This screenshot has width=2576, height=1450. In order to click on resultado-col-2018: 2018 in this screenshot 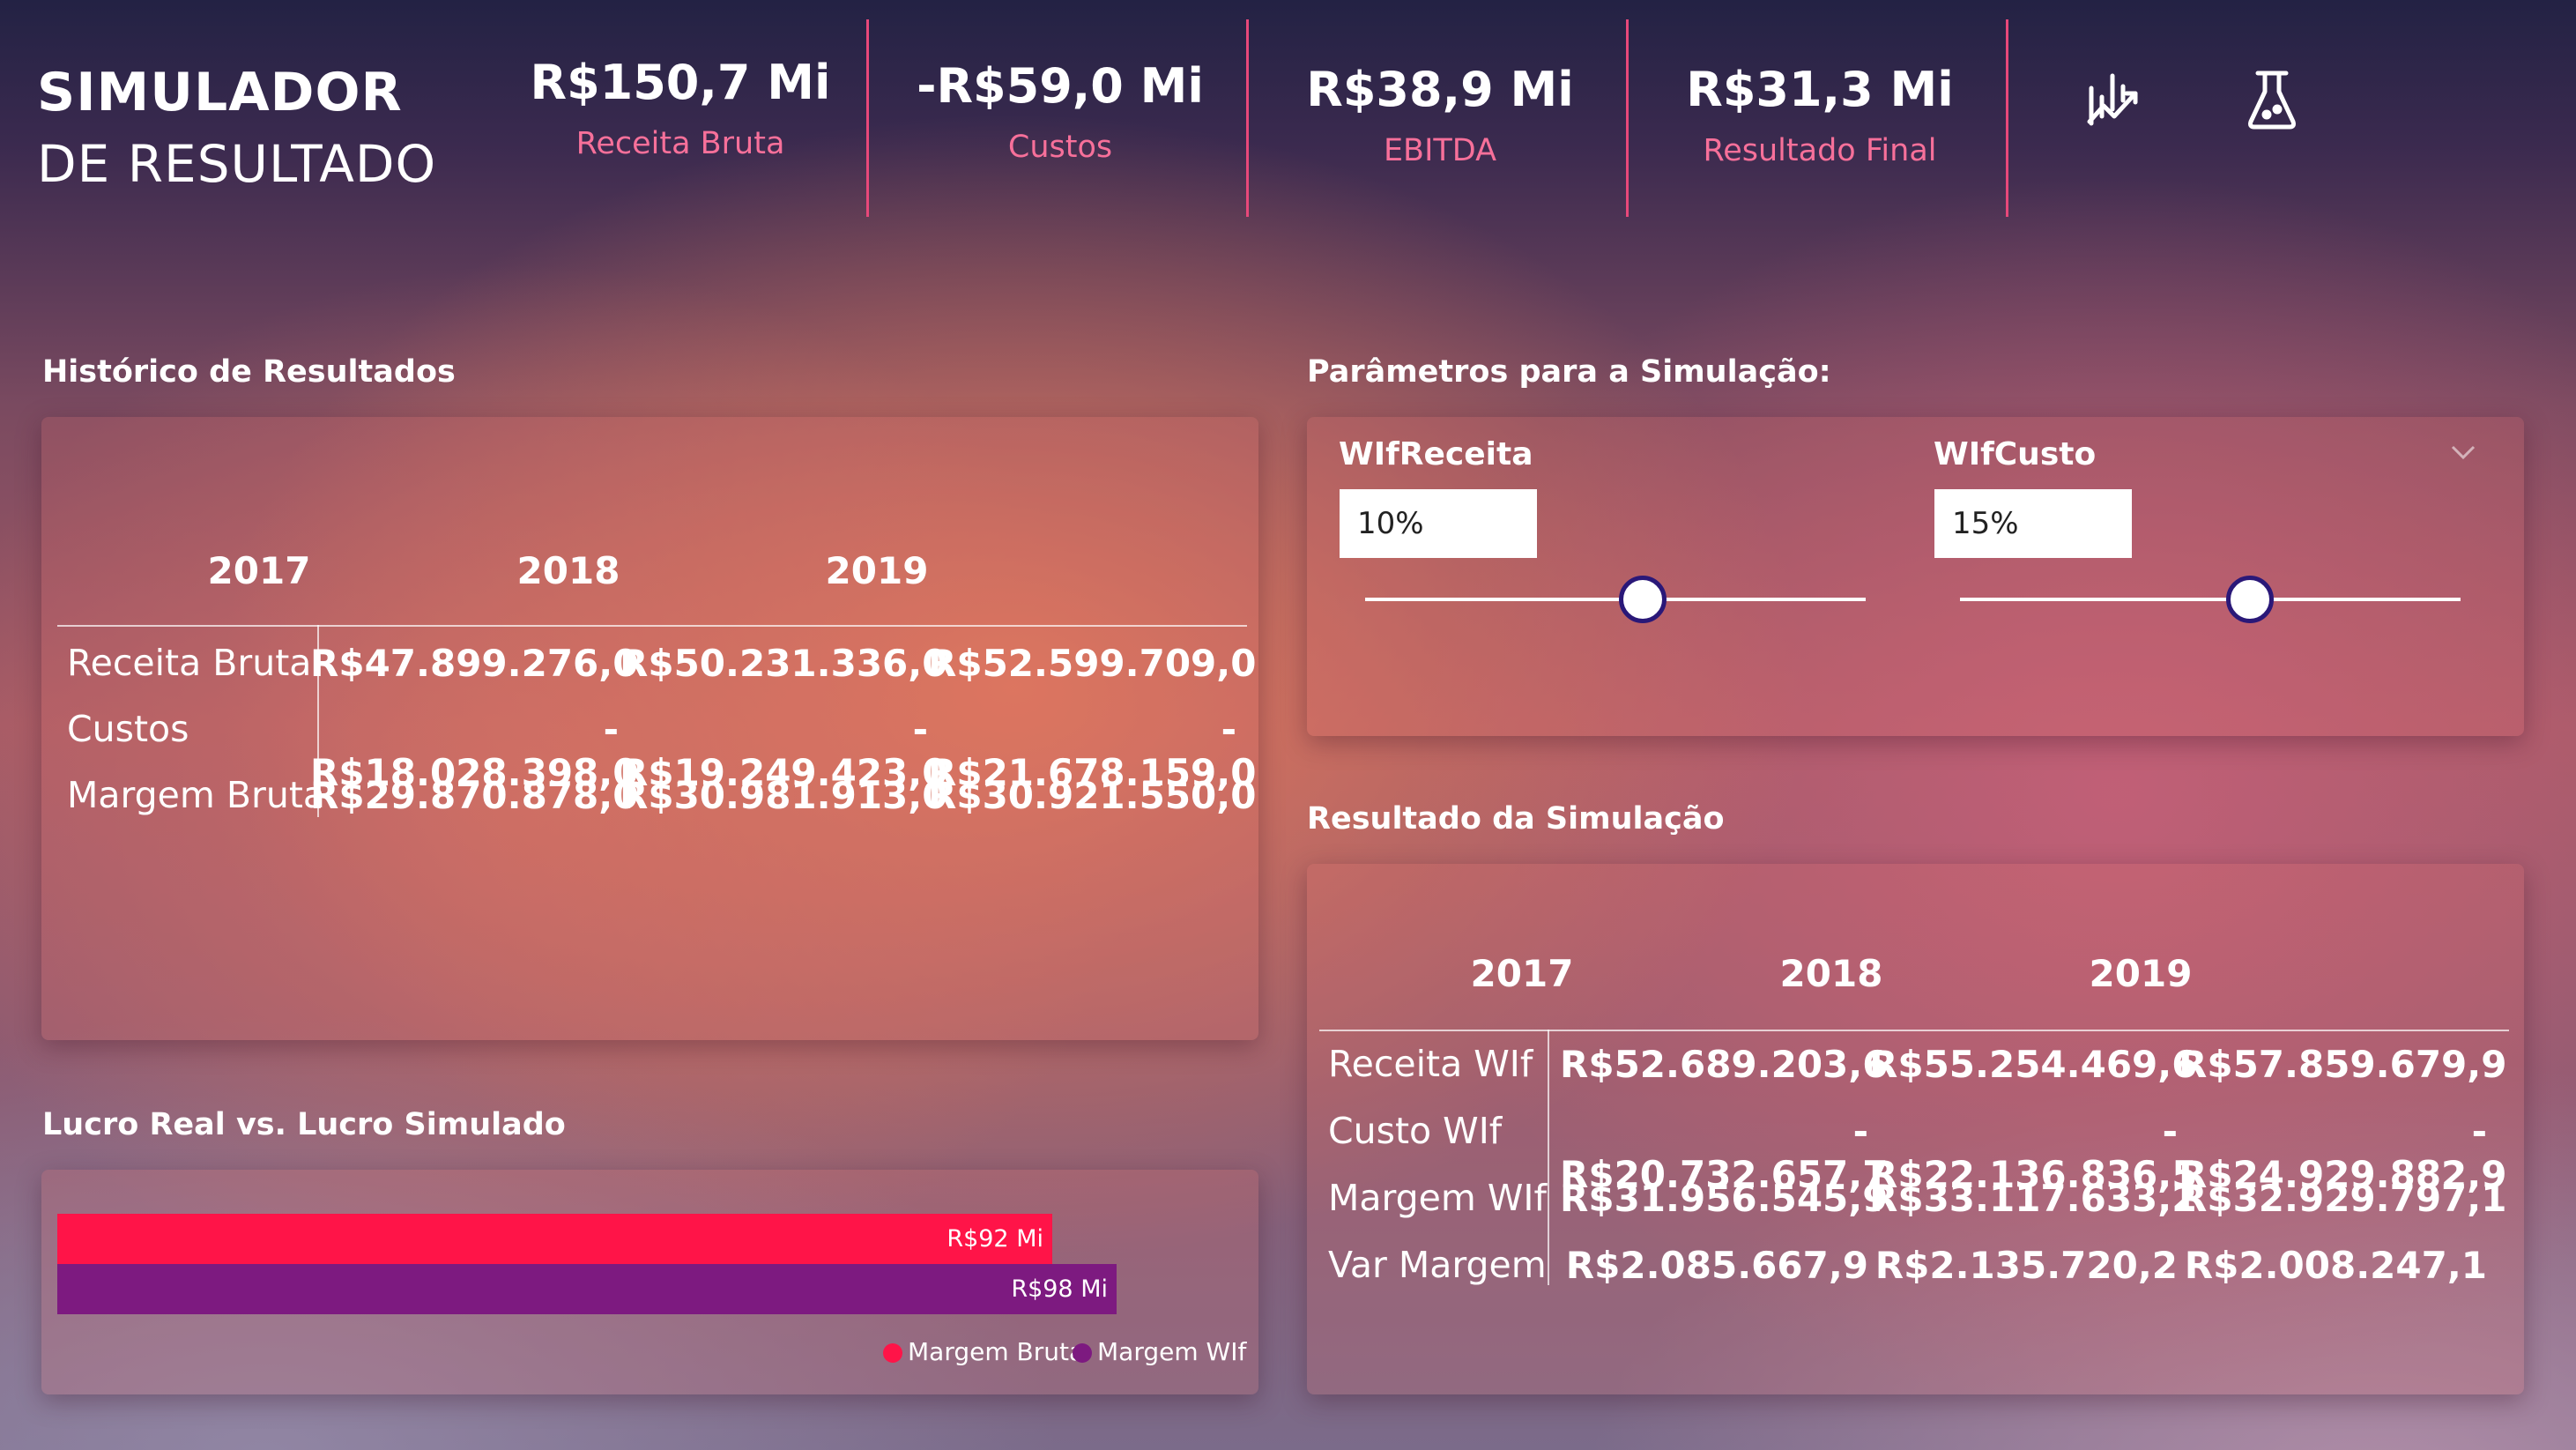, I will do `click(1831, 973)`.